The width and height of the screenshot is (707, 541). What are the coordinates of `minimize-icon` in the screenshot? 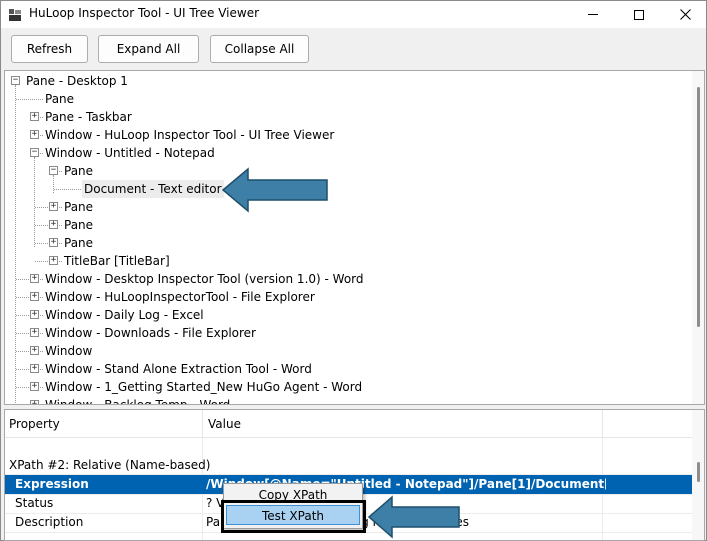 It's located at (593, 14).